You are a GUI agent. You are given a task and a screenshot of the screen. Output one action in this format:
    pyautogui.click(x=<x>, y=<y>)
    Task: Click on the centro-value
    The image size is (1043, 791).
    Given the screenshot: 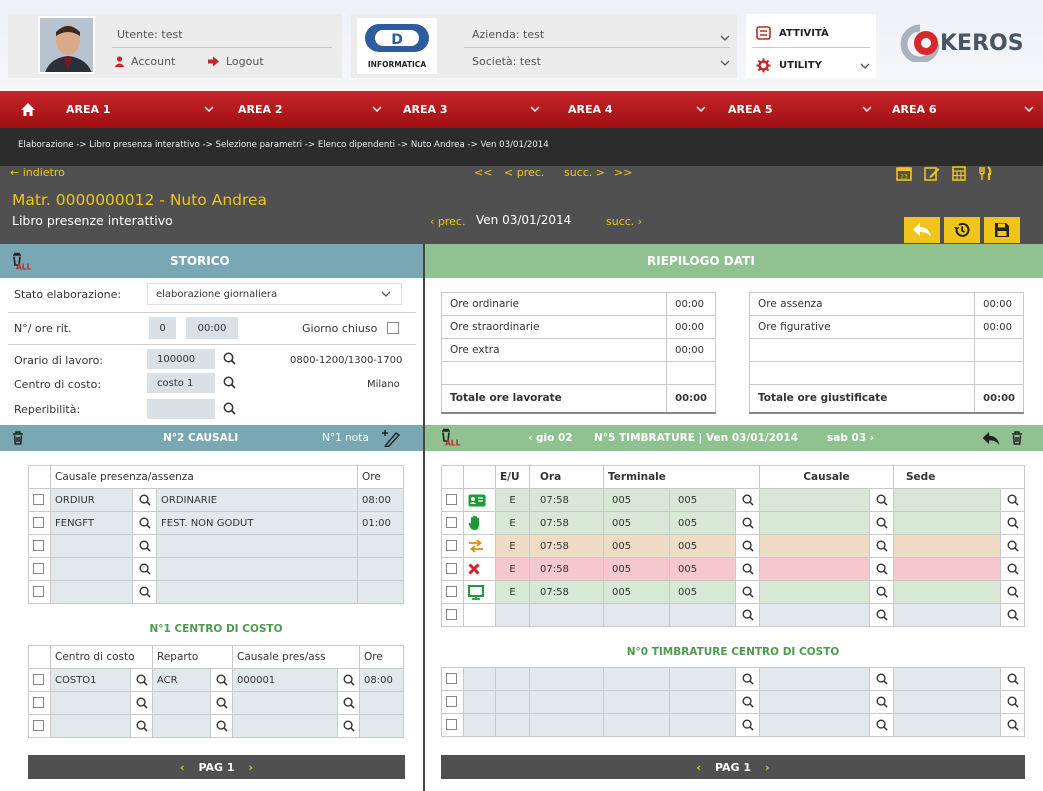 What is the action you would take?
    pyautogui.click(x=90, y=726)
    